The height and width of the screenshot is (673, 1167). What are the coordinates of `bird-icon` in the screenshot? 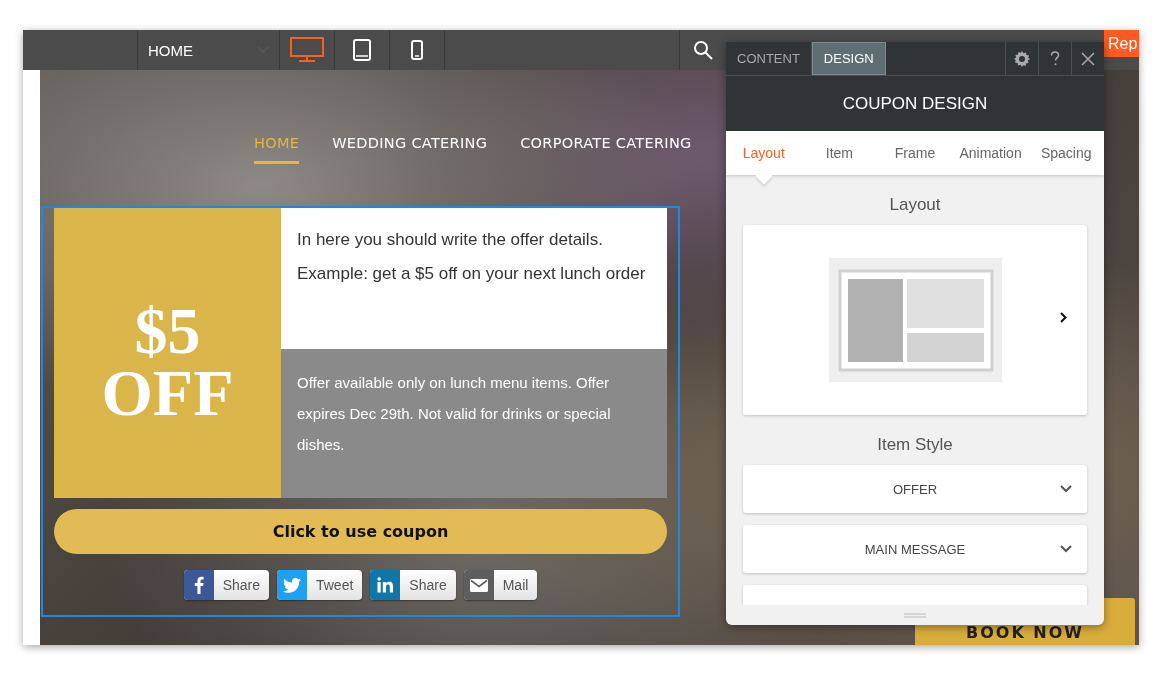 It's located at (292, 585).